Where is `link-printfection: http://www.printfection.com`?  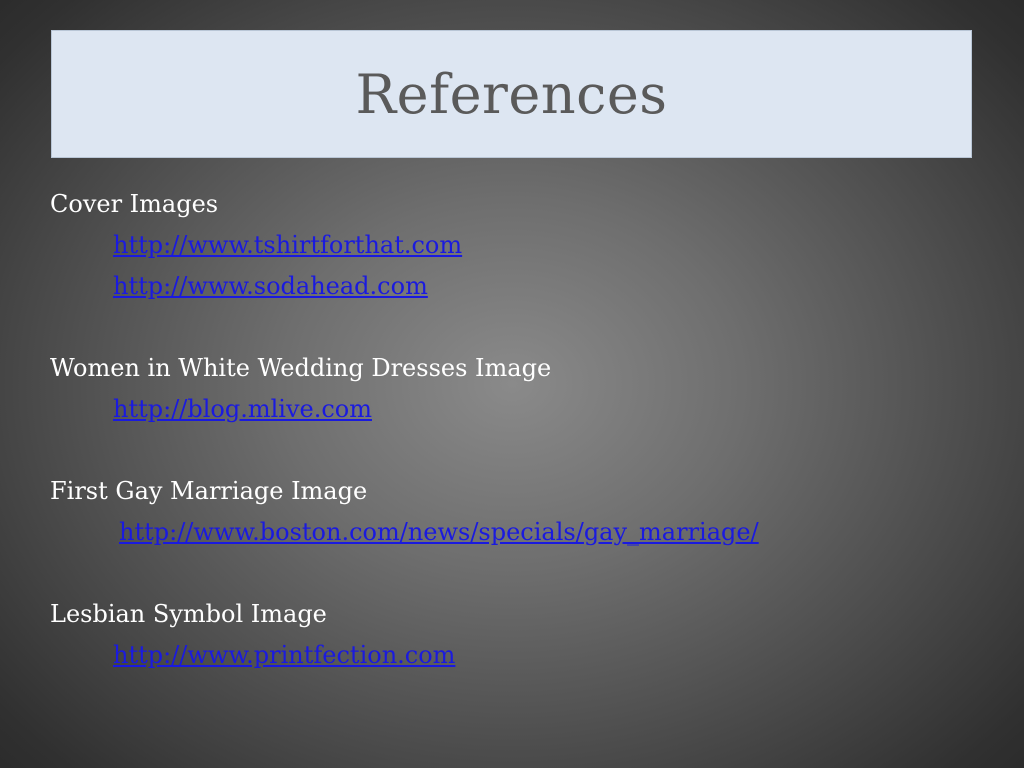 link-printfection: http://www.printfection.com is located at coordinates (252, 655).